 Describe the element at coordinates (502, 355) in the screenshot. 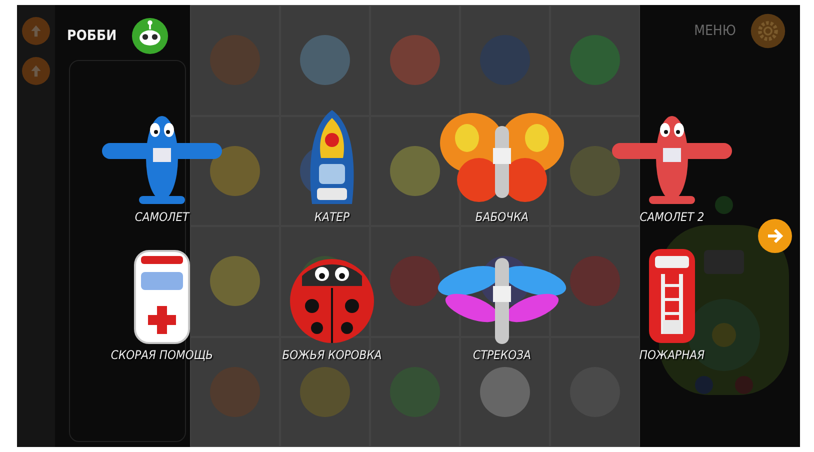

I see `character-name: СТРЕКОЗА` at that location.